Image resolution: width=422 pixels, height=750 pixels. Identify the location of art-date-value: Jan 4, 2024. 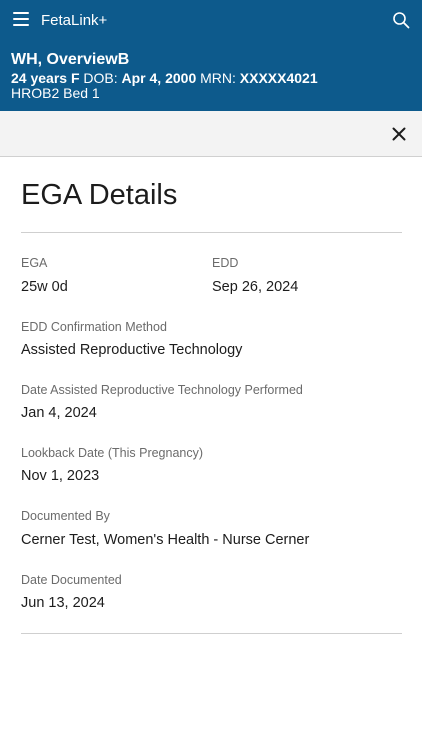
(59, 413).